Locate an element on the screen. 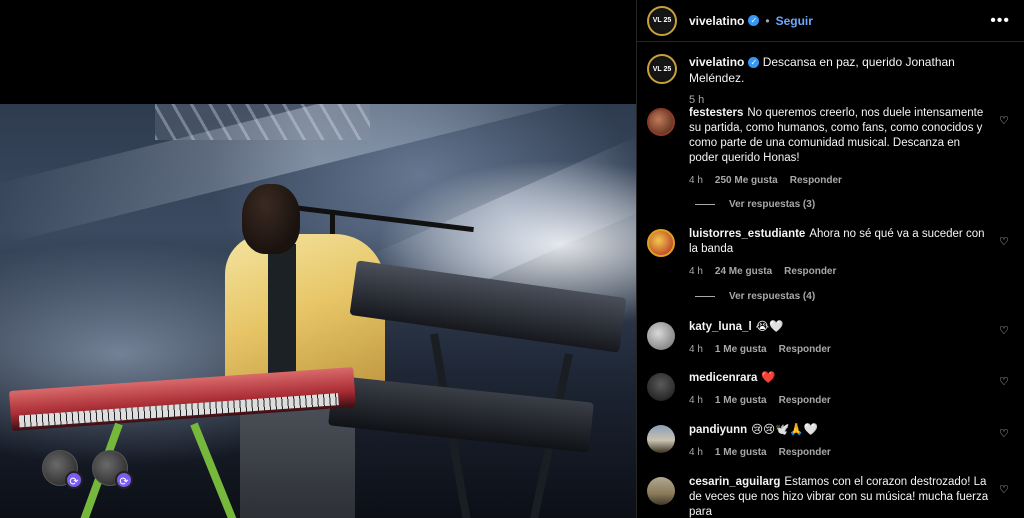 This screenshot has width=1024, height=518. author-username: vivelatino is located at coordinates (716, 21).